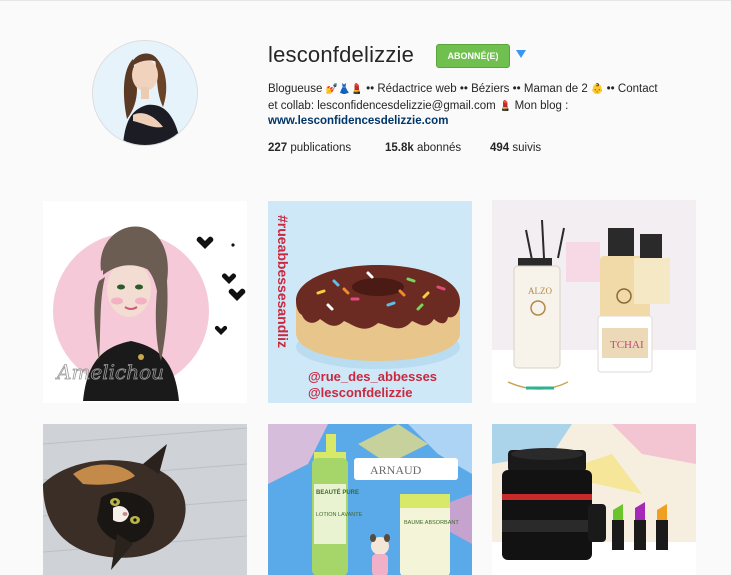 Image resolution: width=731 pixels, height=575 pixels. What do you see at coordinates (283, 281) in the screenshot?
I see `post-vertical-caption: #rueabbessesandliz` at bounding box center [283, 281].